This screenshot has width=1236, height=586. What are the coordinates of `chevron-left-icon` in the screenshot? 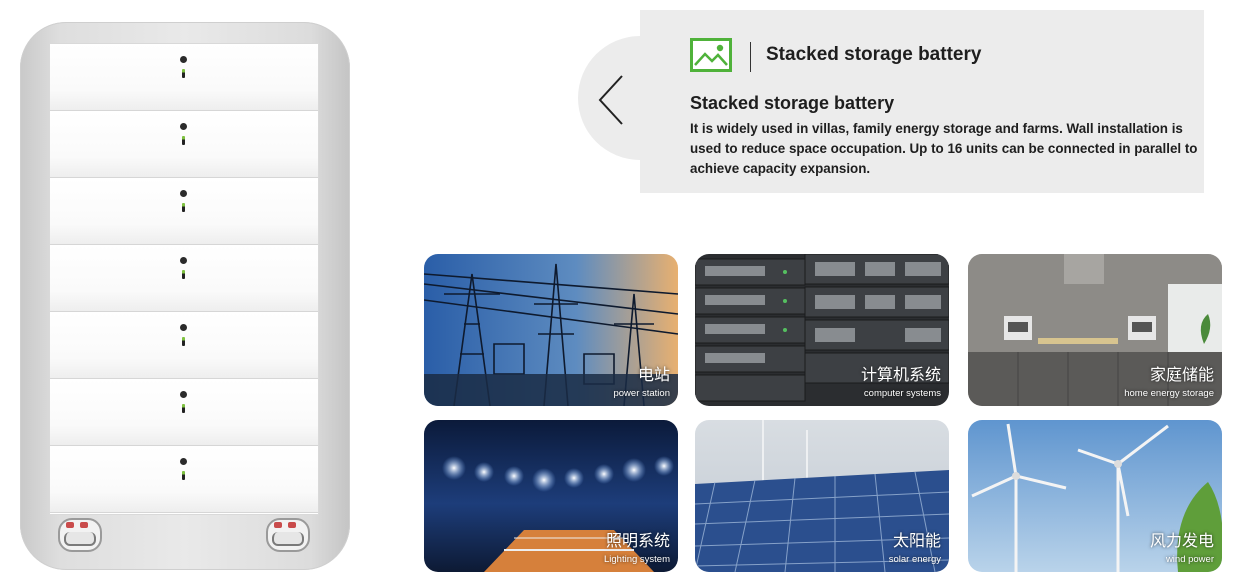 It's located at (610, 100).